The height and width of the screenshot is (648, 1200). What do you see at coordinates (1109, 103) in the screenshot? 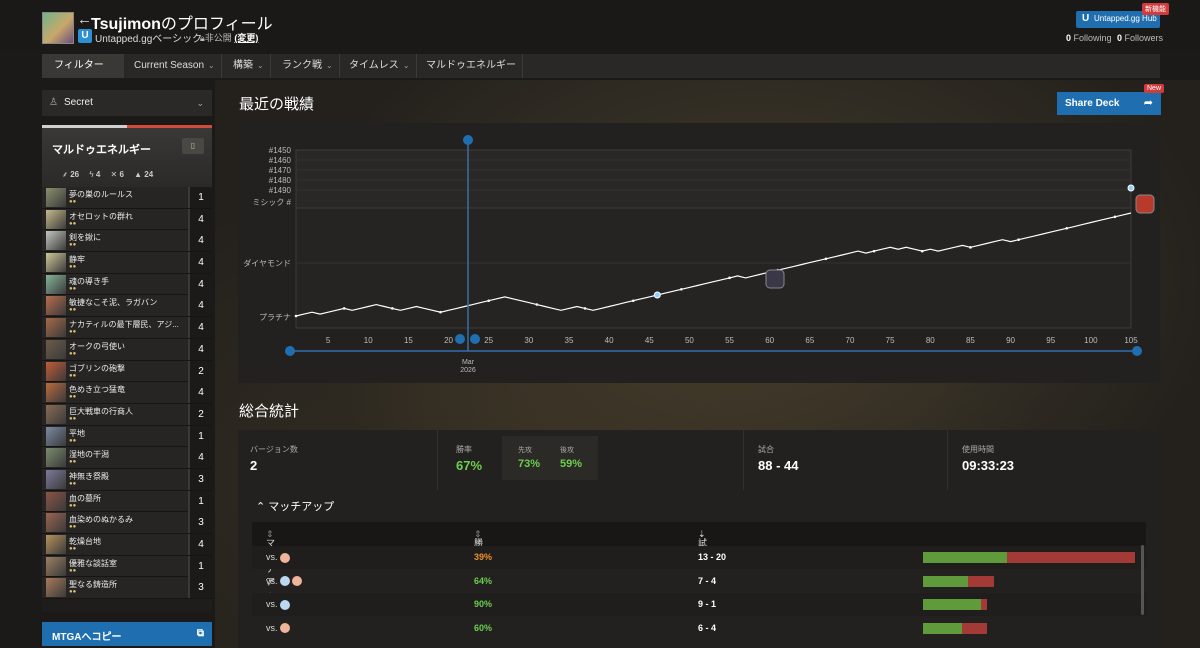
I see `share-deck-button: Share Deck ➦` at bounding box center [1109, 103].